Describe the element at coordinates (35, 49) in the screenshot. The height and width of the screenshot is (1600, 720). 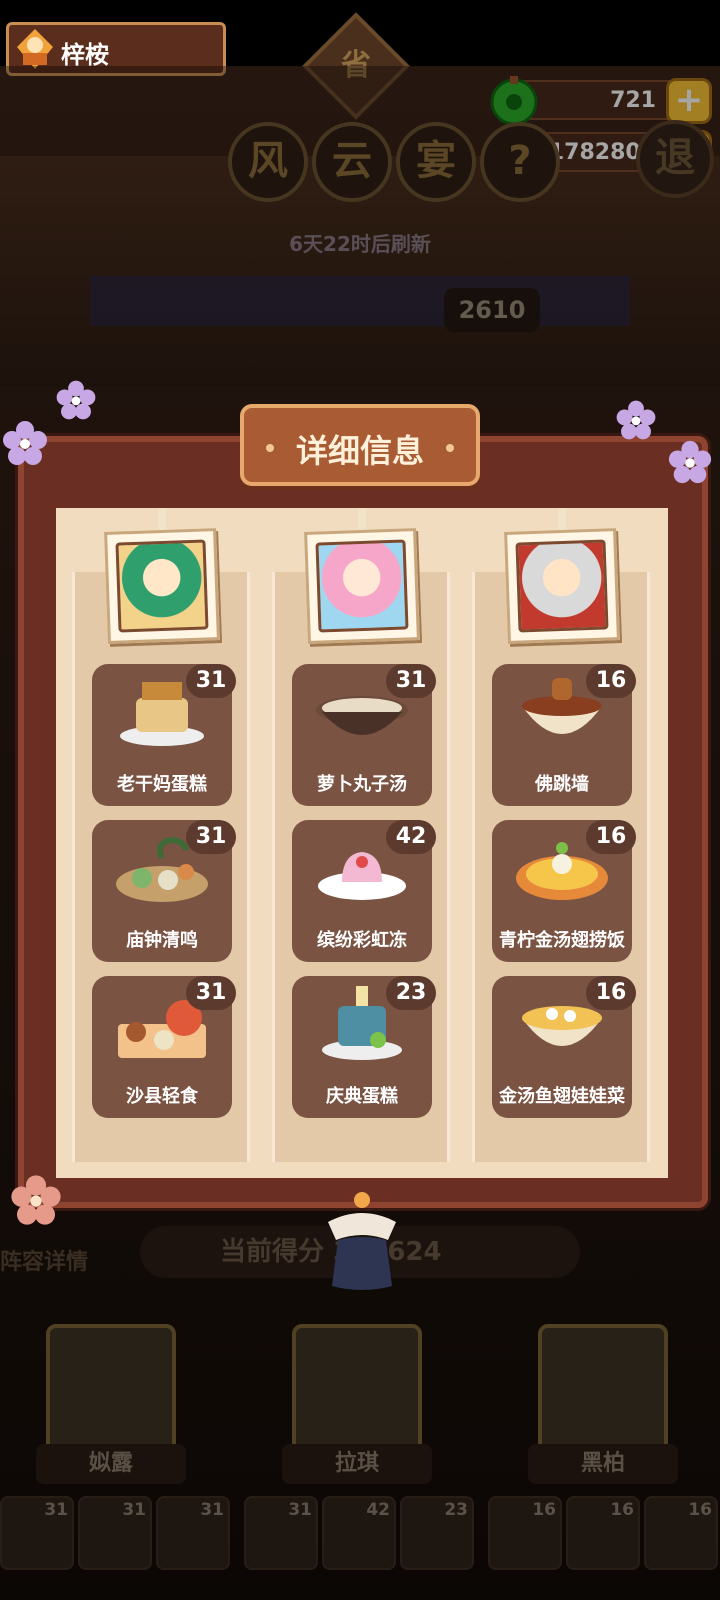
I see `player-avatar-icon` at that location.